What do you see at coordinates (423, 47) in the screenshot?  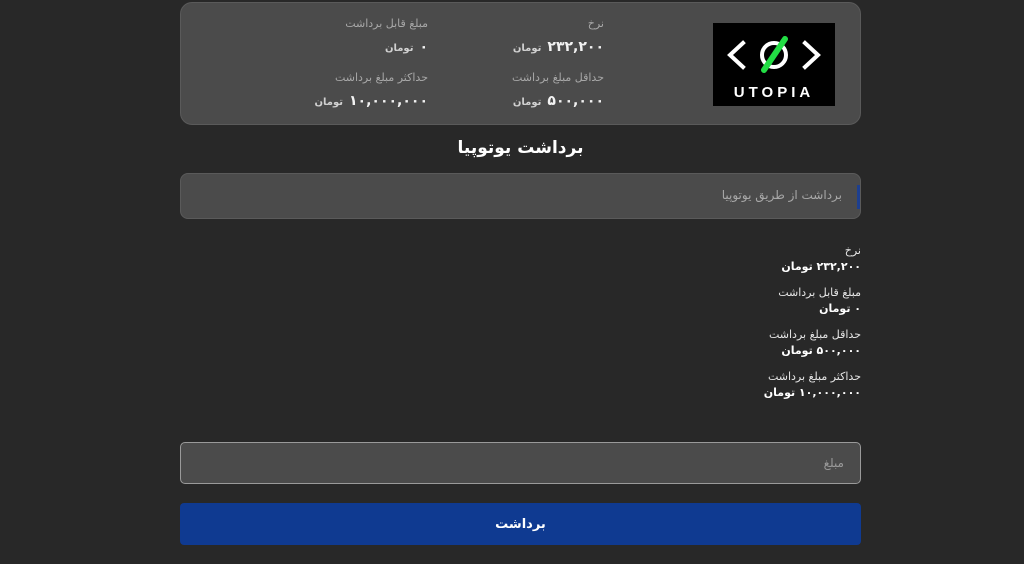 I see `available-value: ۰` at bounding box center [423, 47].